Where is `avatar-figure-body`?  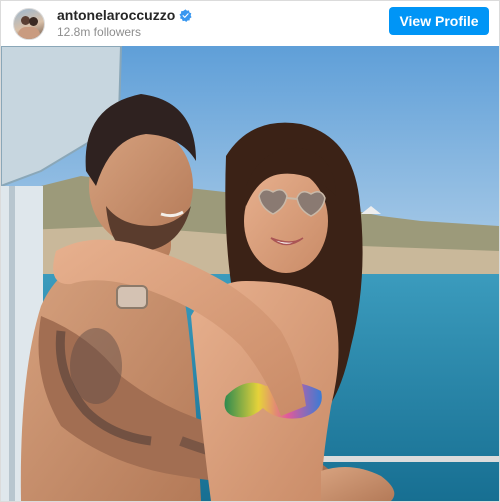
avatar-figure-body is located at coordinates (29, 32).